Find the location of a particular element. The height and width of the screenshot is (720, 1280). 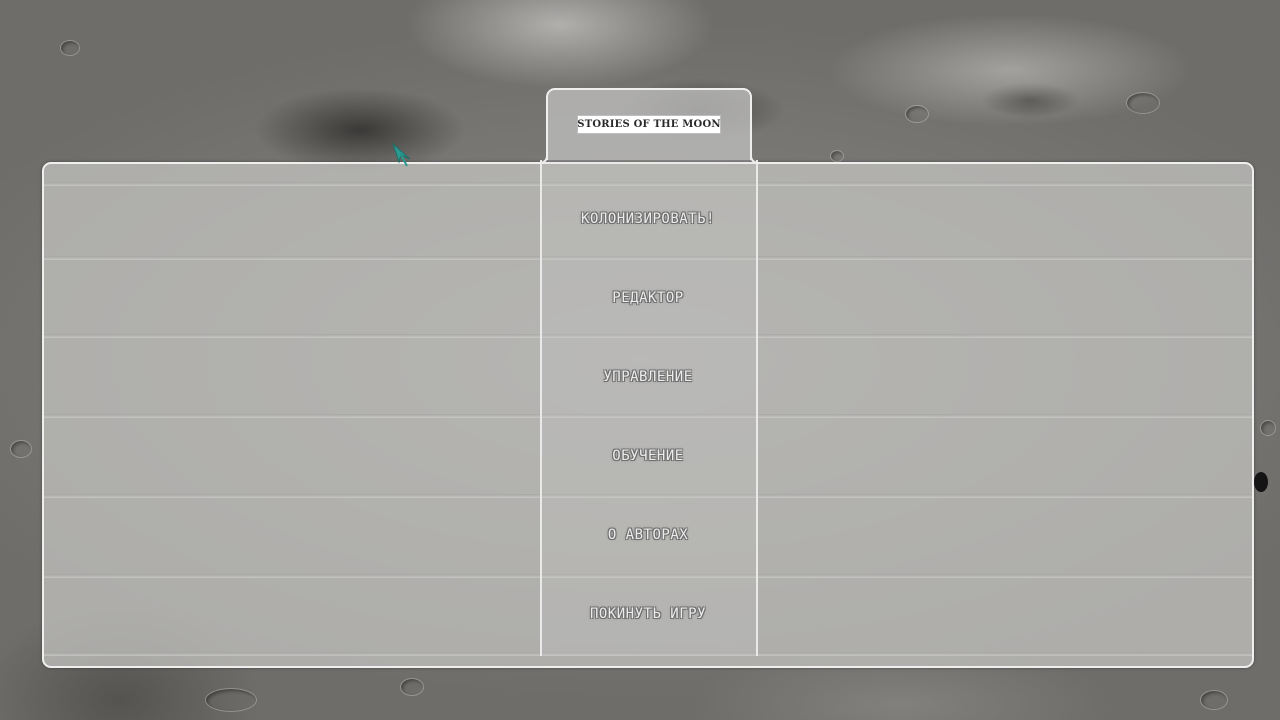

quit-game-button: ПОКИНУТЬ ИГРУ is located at coordinates (648, 614).